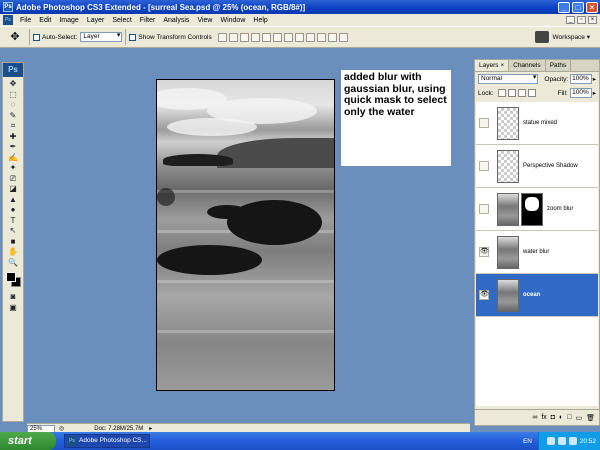  Describe the element at coordinates (561, 417) in the screenshot. I see `adjustment-layer-icon: ◐` at that location.